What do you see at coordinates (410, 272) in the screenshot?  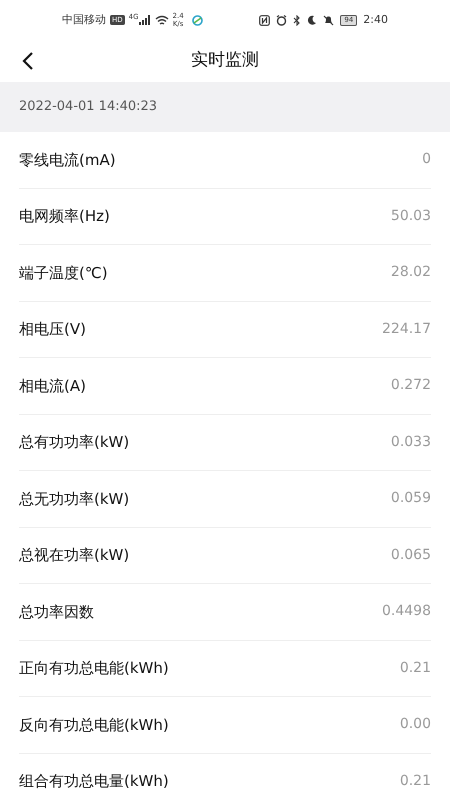 I see `reading-value: 28.02` at bounding box center [410, 272].